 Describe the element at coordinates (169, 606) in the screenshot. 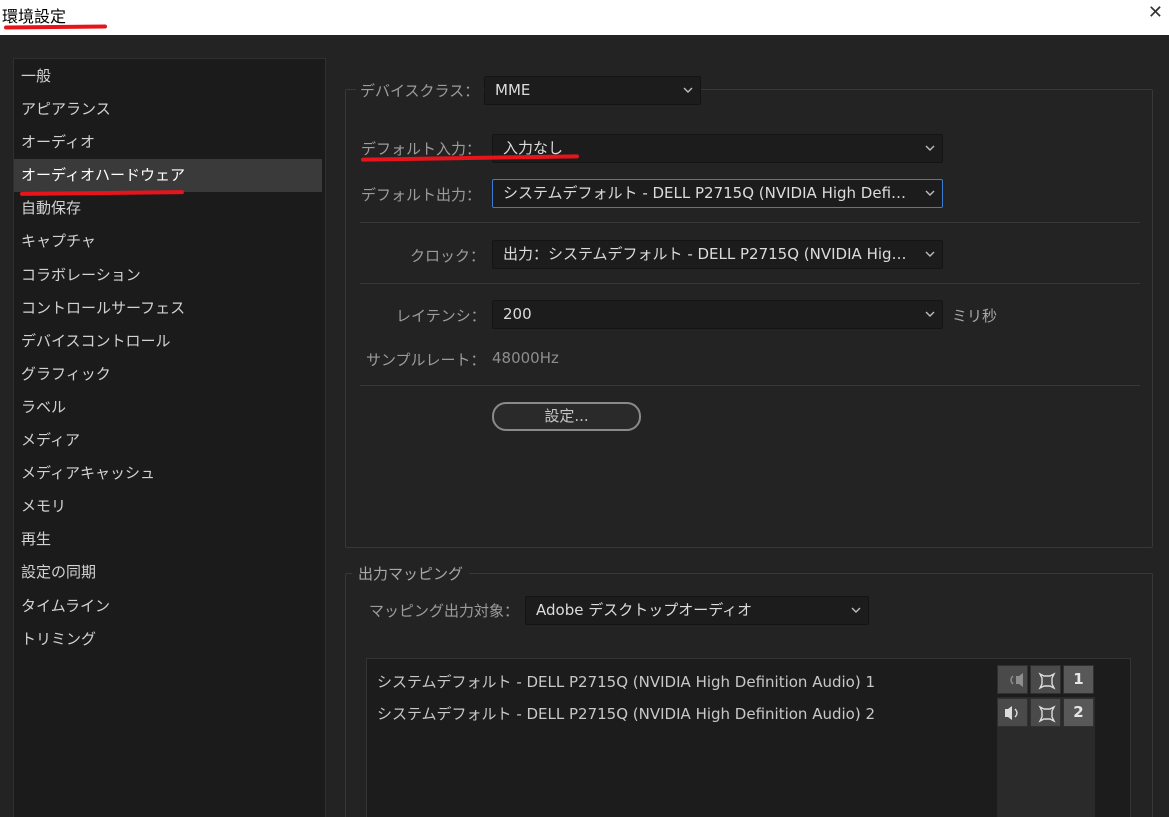

I see `sidebar-item-timeline: タイムライン` at that location.